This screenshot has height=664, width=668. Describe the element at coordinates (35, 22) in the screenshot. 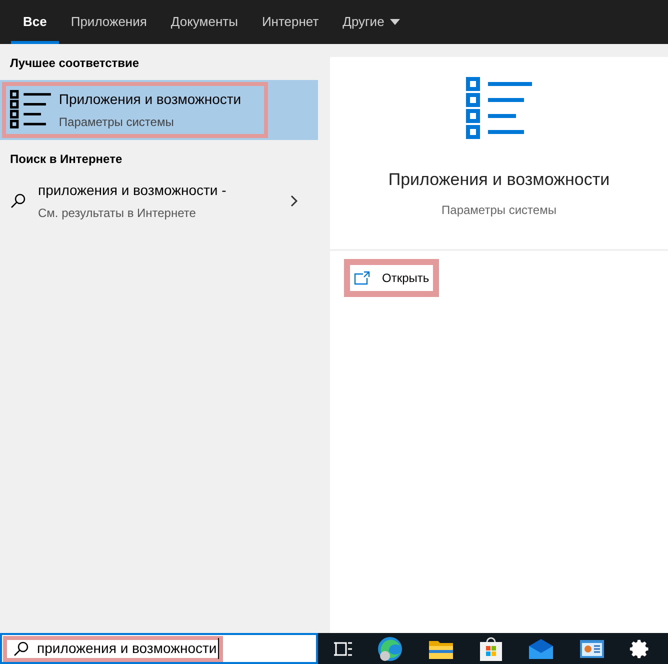

I see `tab: Все` at that location.